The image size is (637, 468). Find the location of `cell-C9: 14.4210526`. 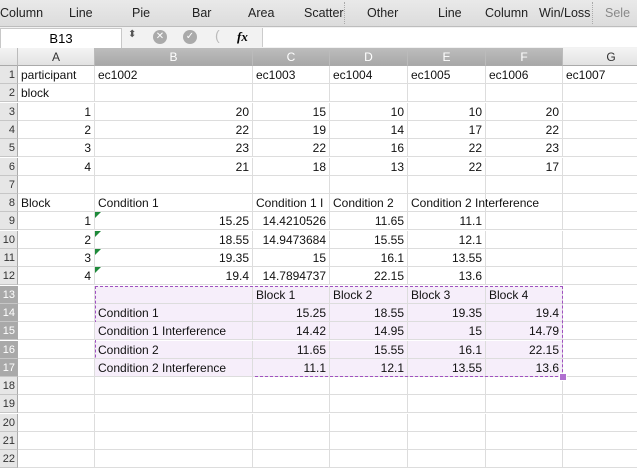

cell-C9: 14.4210526 is located at coordinates (291, 221).